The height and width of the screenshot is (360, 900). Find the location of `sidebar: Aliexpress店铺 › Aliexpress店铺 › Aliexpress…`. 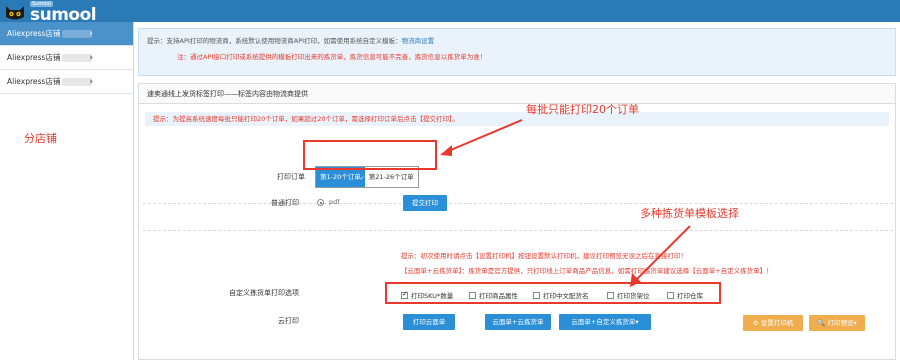

sidebar: Aliexpress店铺 › Aliexpress店铺 › Aliexpress… is located at coordinates (67, 191).